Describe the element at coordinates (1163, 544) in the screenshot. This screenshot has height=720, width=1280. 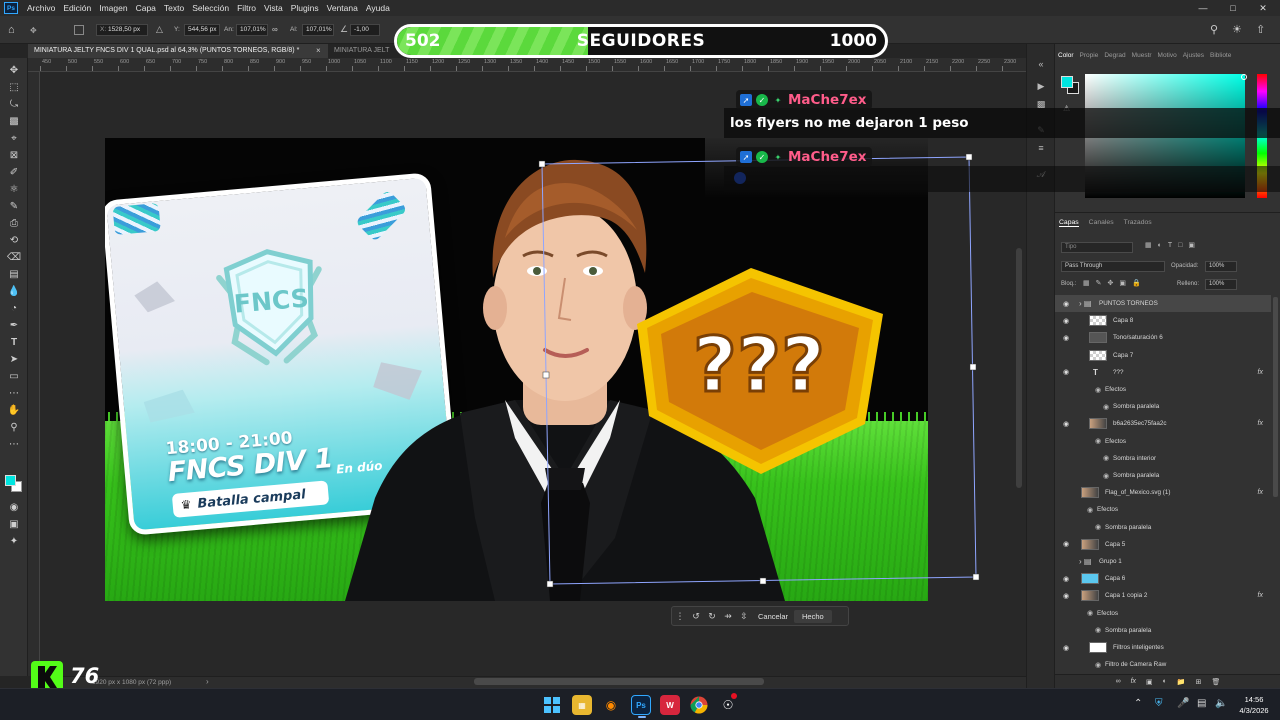
I see `layer-row: ◉ Capa 5` at that location.